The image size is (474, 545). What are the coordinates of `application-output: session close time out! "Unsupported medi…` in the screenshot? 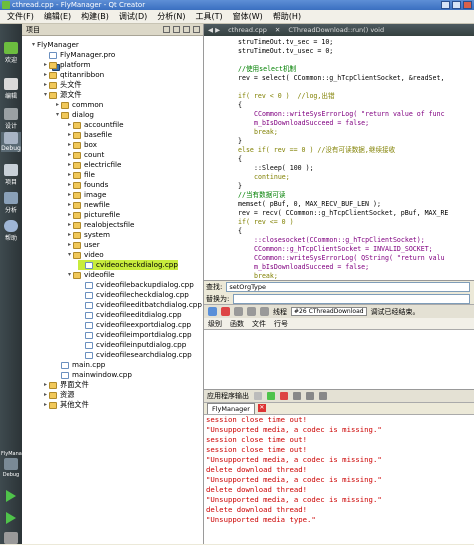 It's located at (339, 479).